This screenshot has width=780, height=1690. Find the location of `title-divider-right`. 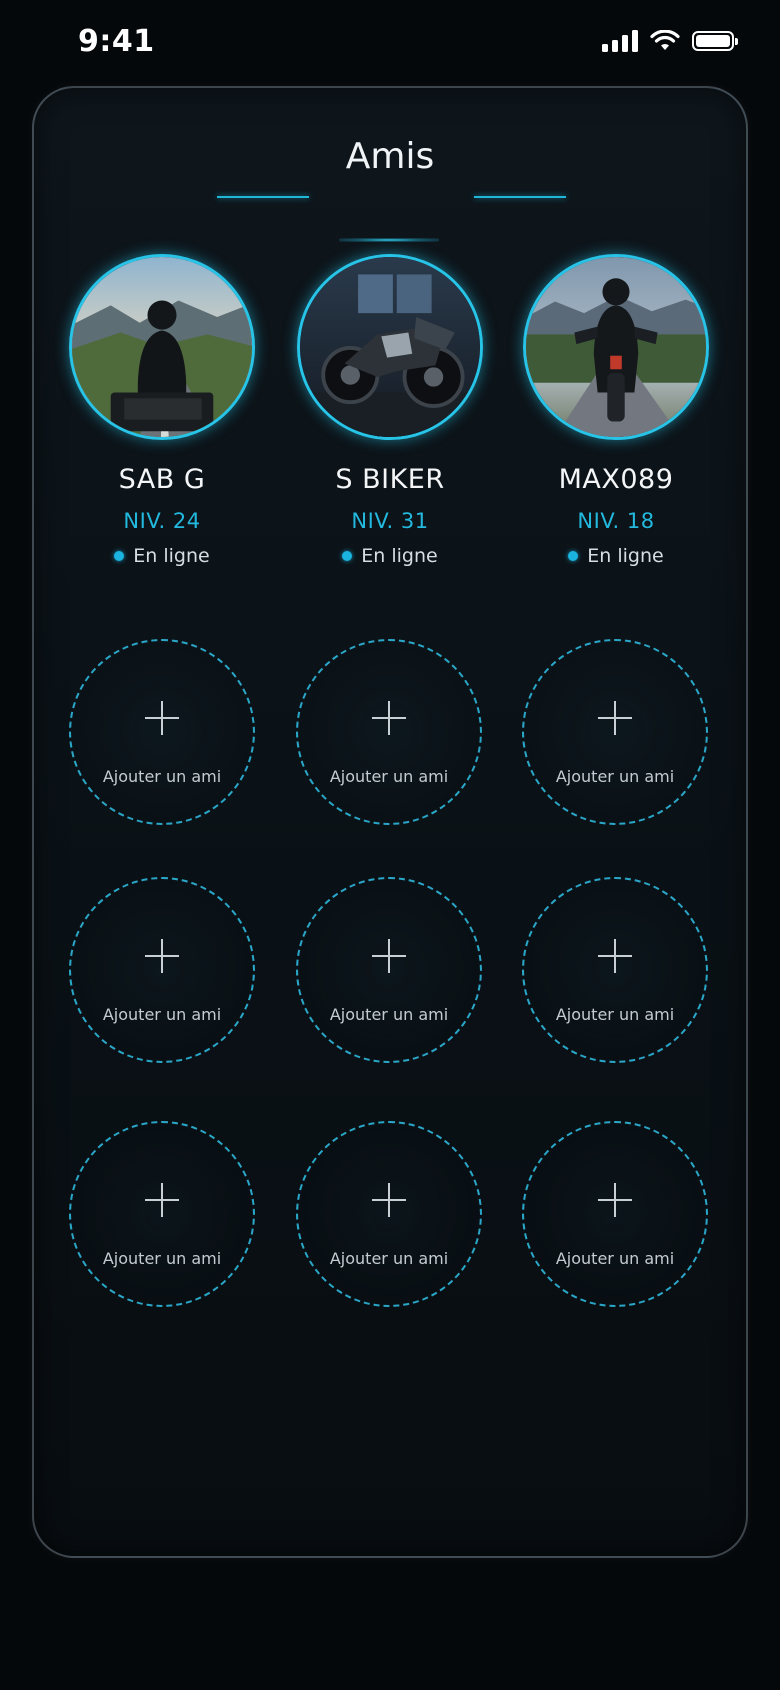

title-divider-right is located at coordinates (520, 197).